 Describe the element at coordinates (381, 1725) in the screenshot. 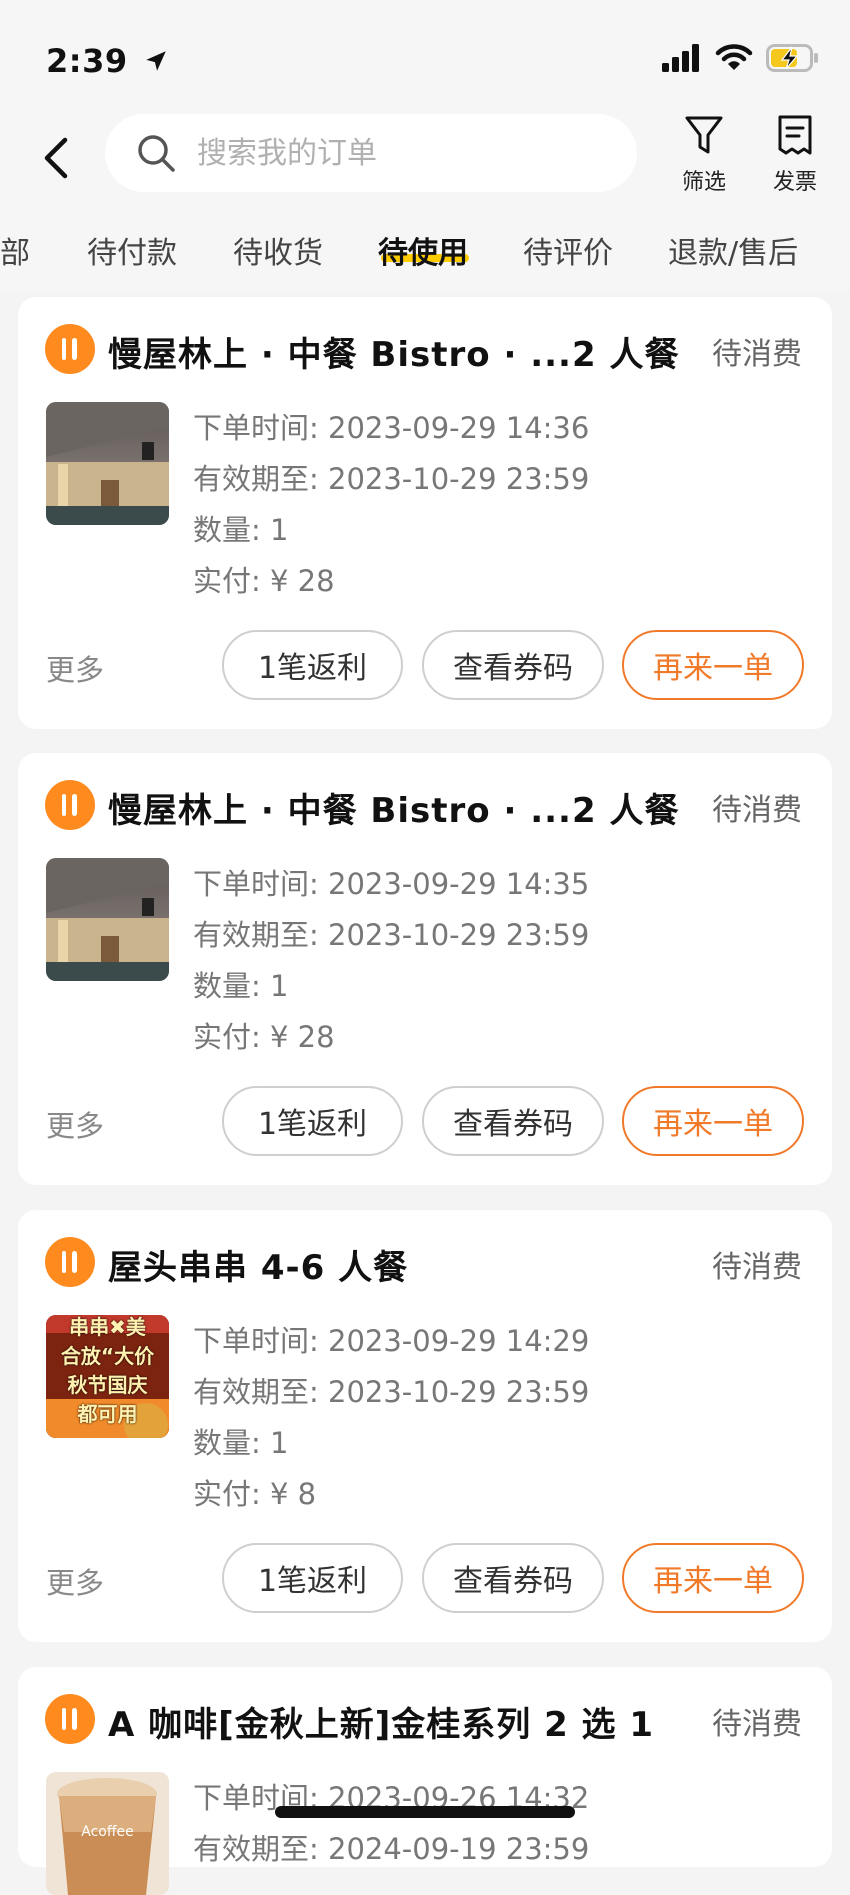

I see `order-title: A 咖啡[金秋上新]金桂系列 2 选 1` at that location.